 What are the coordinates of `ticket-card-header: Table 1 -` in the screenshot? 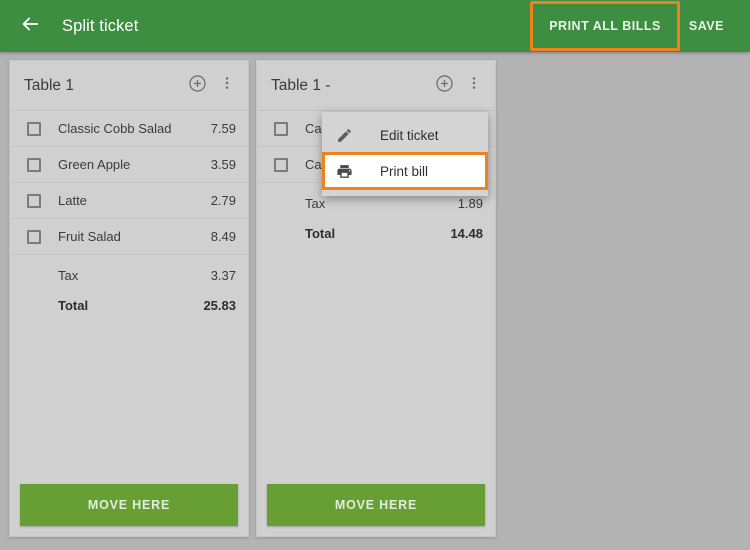 It's located at (376, 86).